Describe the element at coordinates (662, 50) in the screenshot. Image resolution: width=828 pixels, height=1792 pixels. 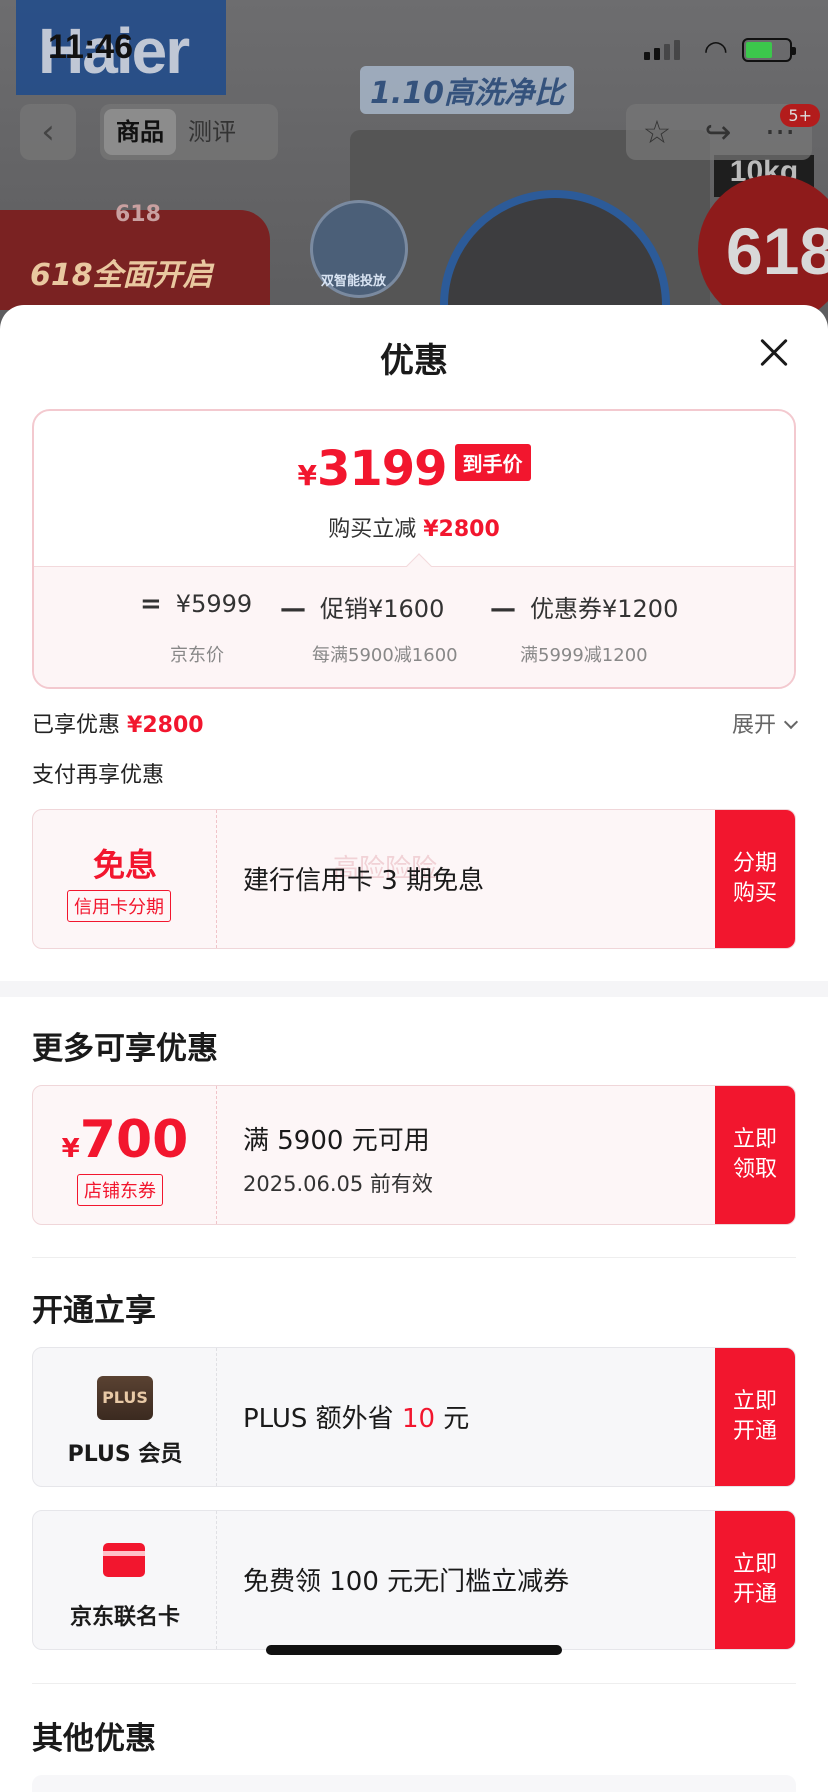
I see `signal-icon` at that location.